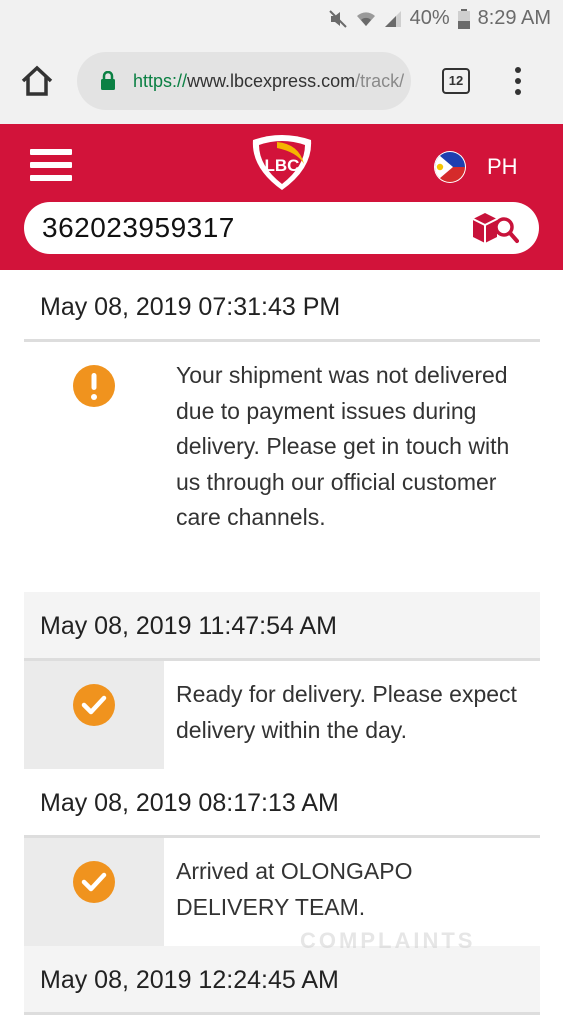 Image resolution: width=563 pixels, height=1015 pixels. What do you see at coordinates (108, 83) in the screenshot?
I see `lock-icon` at bounding box center [108, 83].